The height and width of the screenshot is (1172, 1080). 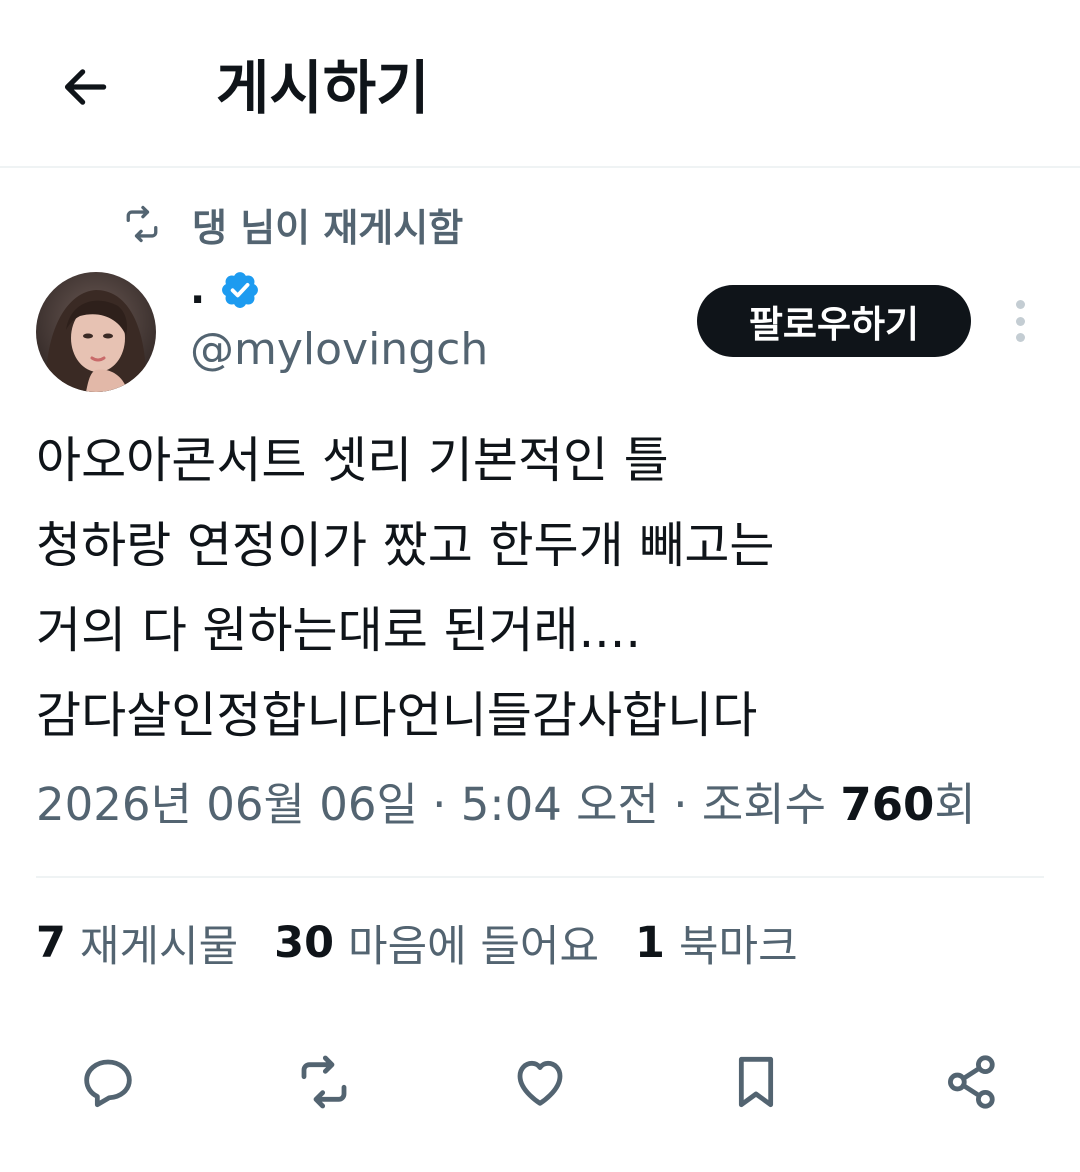 I want to click on engagement-stats: 7 재게시물 30 마음에 들어요 1 북마크, so click(x=435, y=943).